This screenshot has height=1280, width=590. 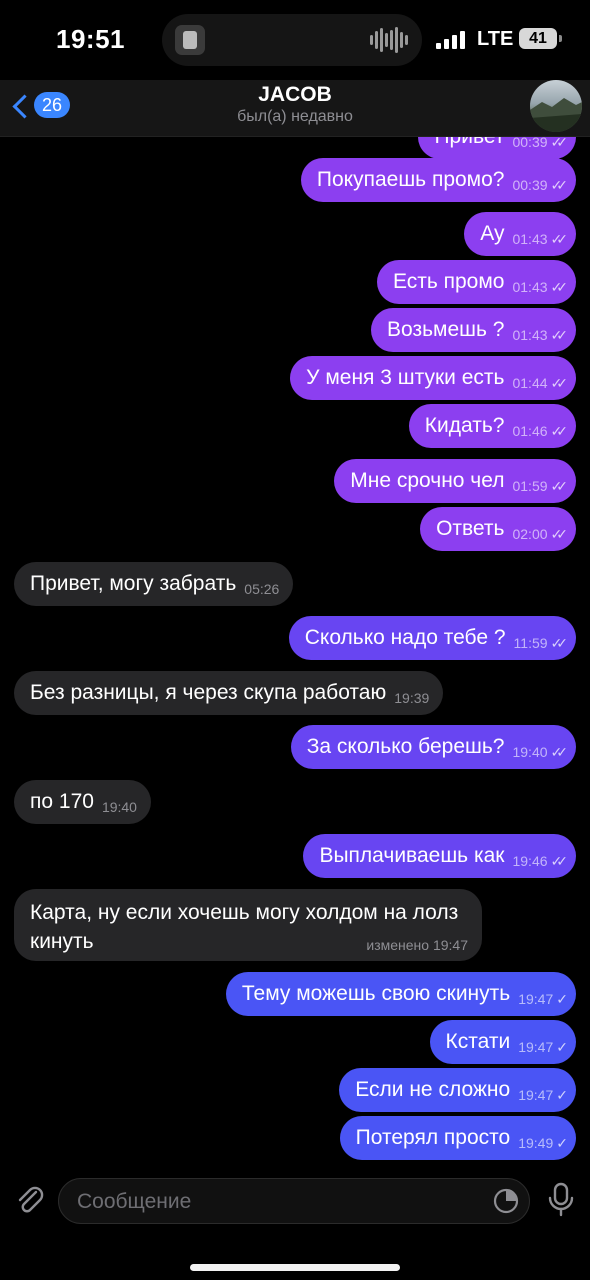 What do you see at coordinates (295, 116) in the screenshot?
I see `last-seen-status: был(а) недавно` at bounding box center [295, 116].